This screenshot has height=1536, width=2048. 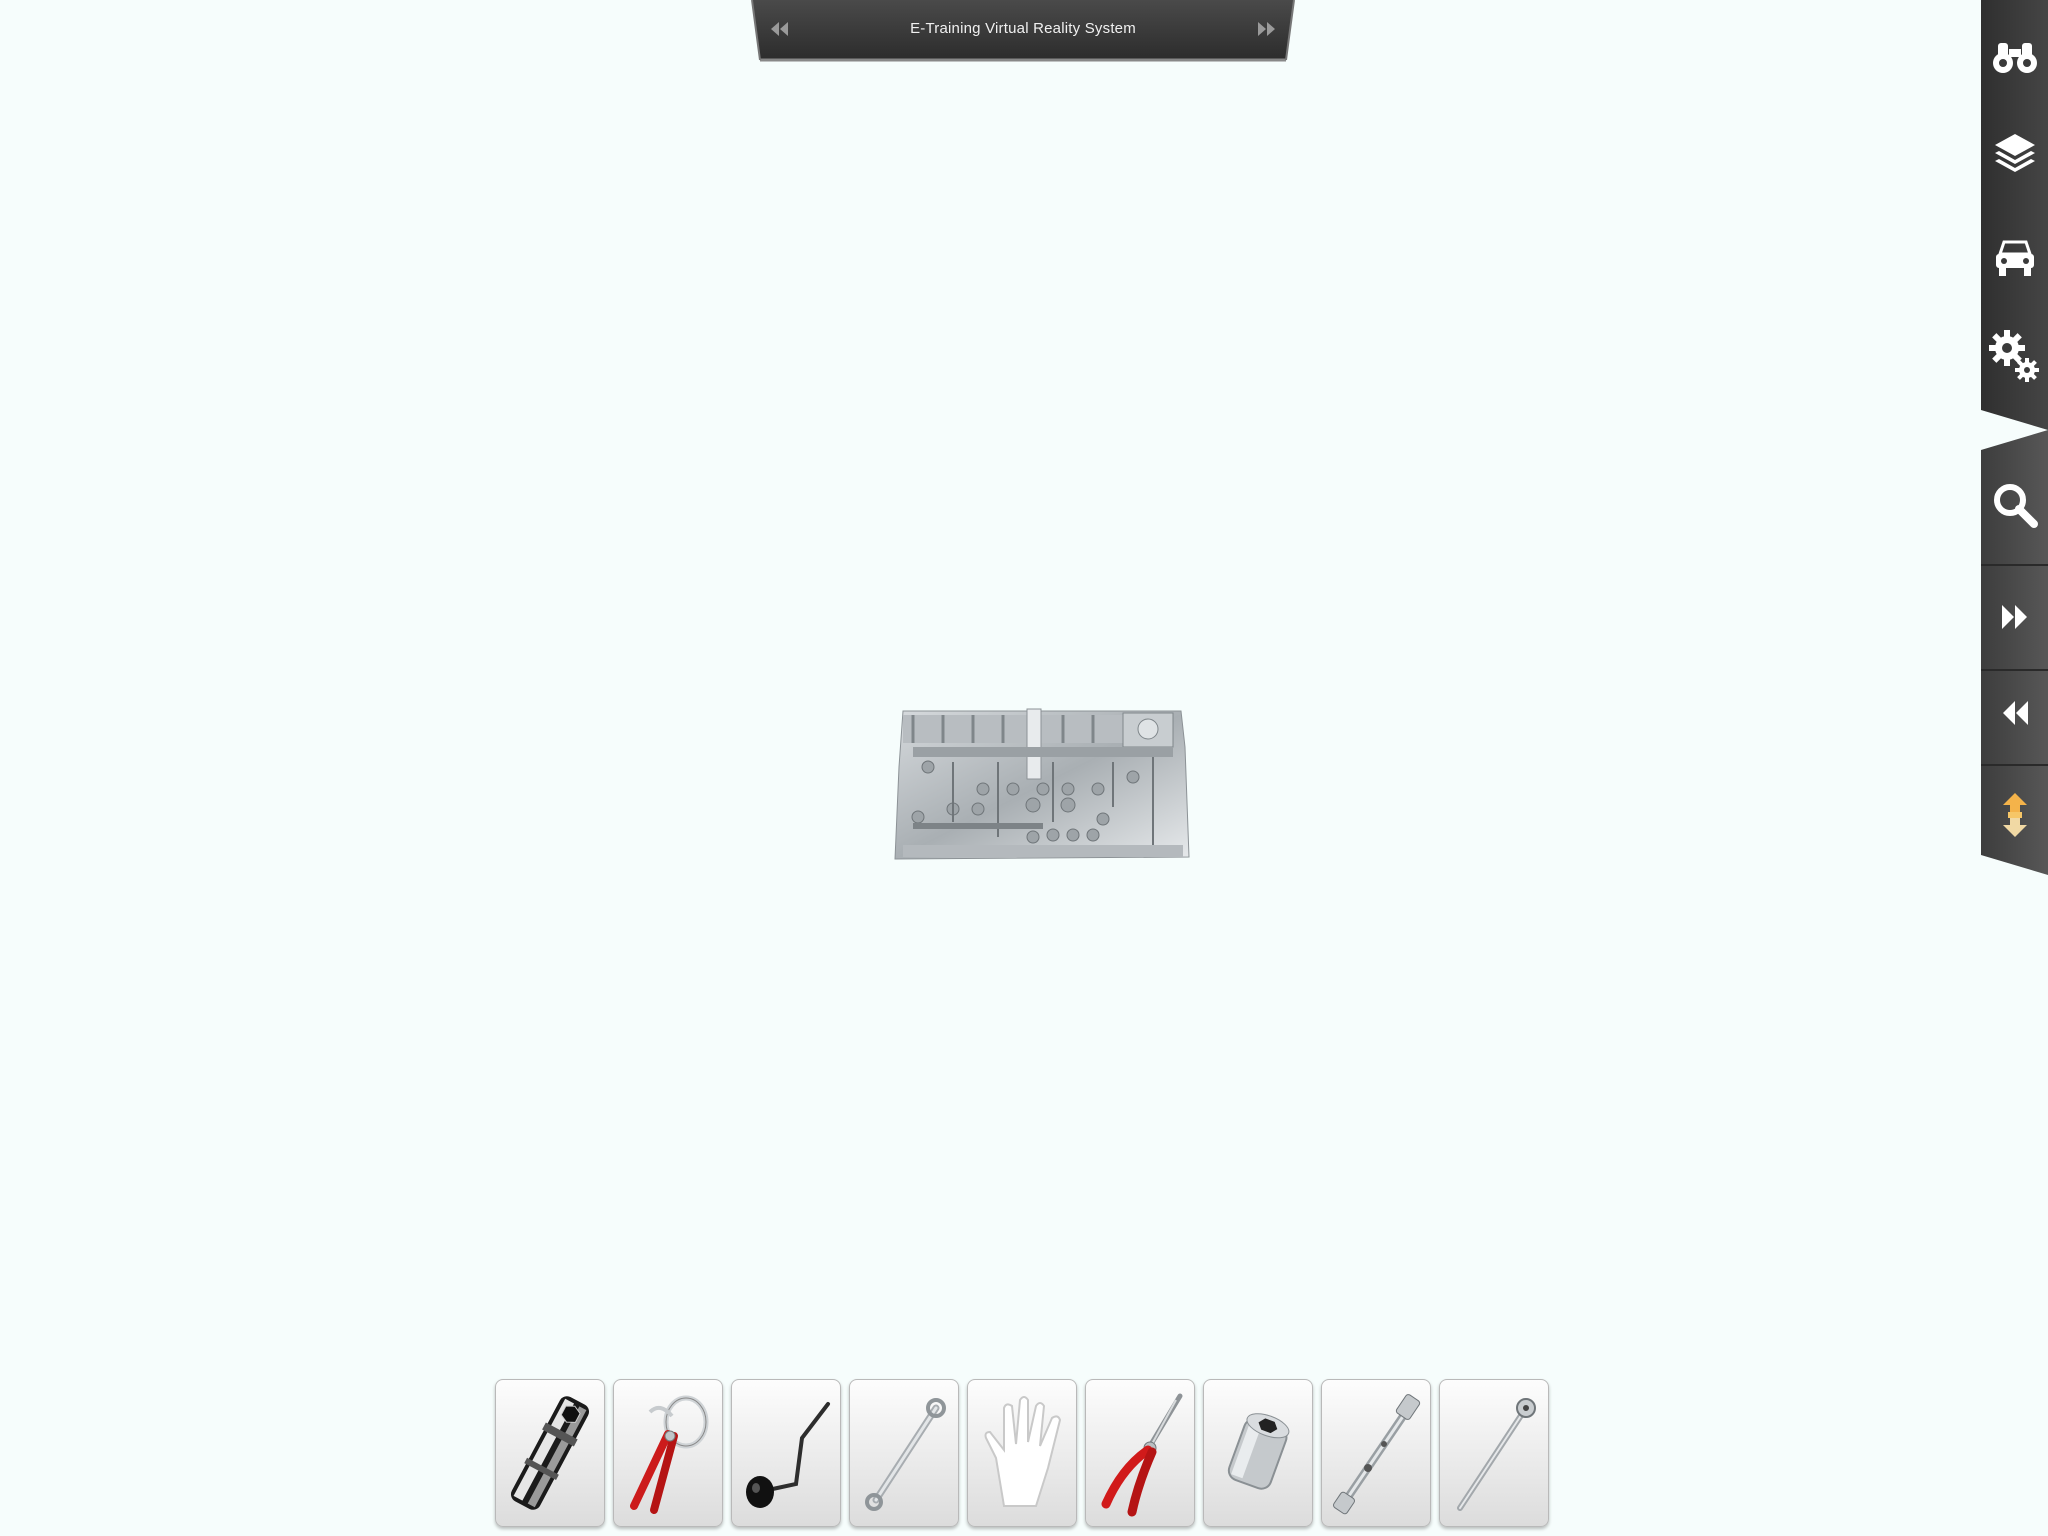 I want to click on sidebar-top-panel, so click(x=2014, y=215).